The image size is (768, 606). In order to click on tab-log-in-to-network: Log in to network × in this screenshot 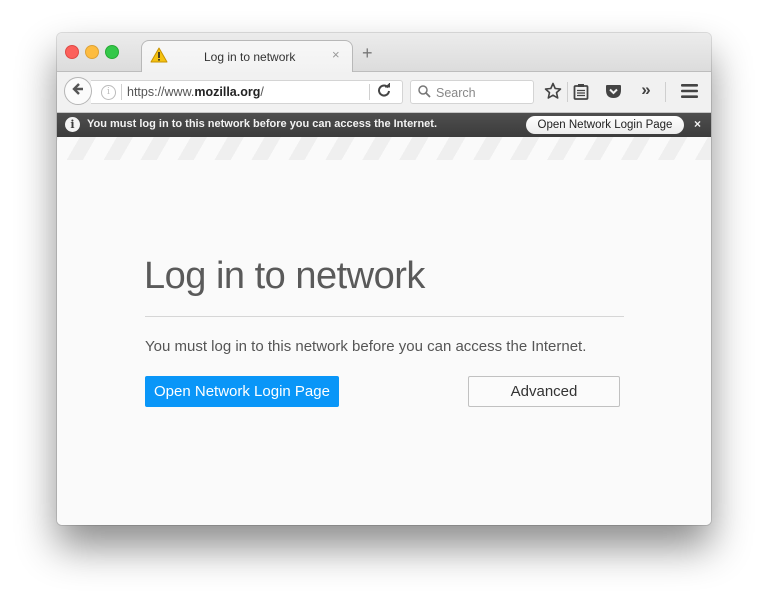, I will do `click(247, 56)`.